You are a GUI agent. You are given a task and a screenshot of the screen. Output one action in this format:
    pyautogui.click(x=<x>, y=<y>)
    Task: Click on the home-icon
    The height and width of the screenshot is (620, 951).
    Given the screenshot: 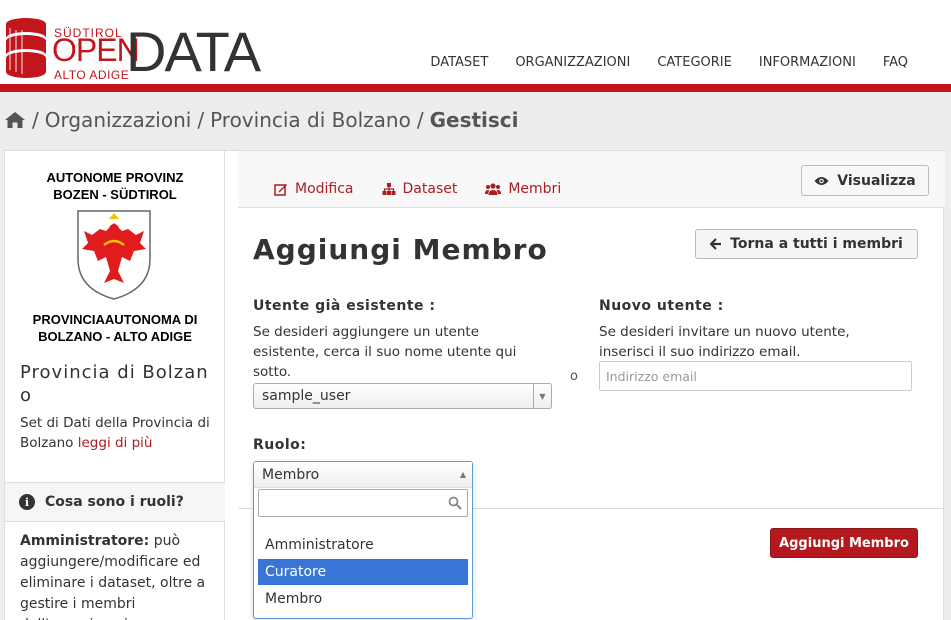 What is the action you would take?
    pyautogui.click(x=15, y=120)
    